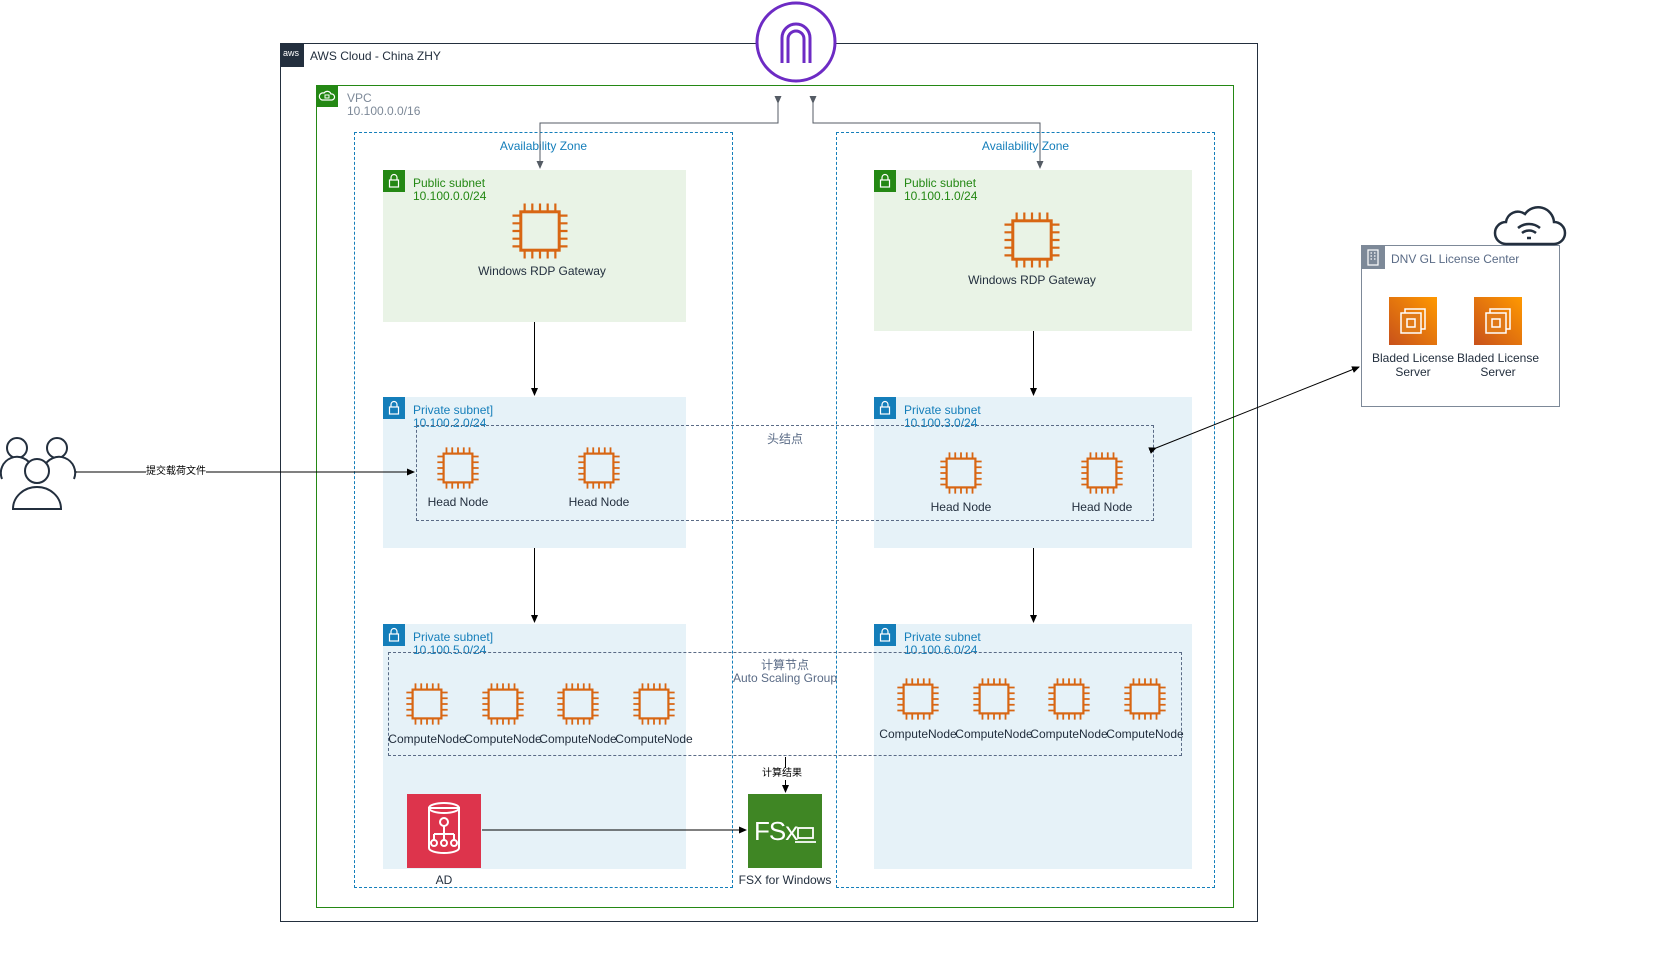  Describe the element at coordinates (659, 132) in the screenshot. I see `edge-gateway-to-left-az` at that location.